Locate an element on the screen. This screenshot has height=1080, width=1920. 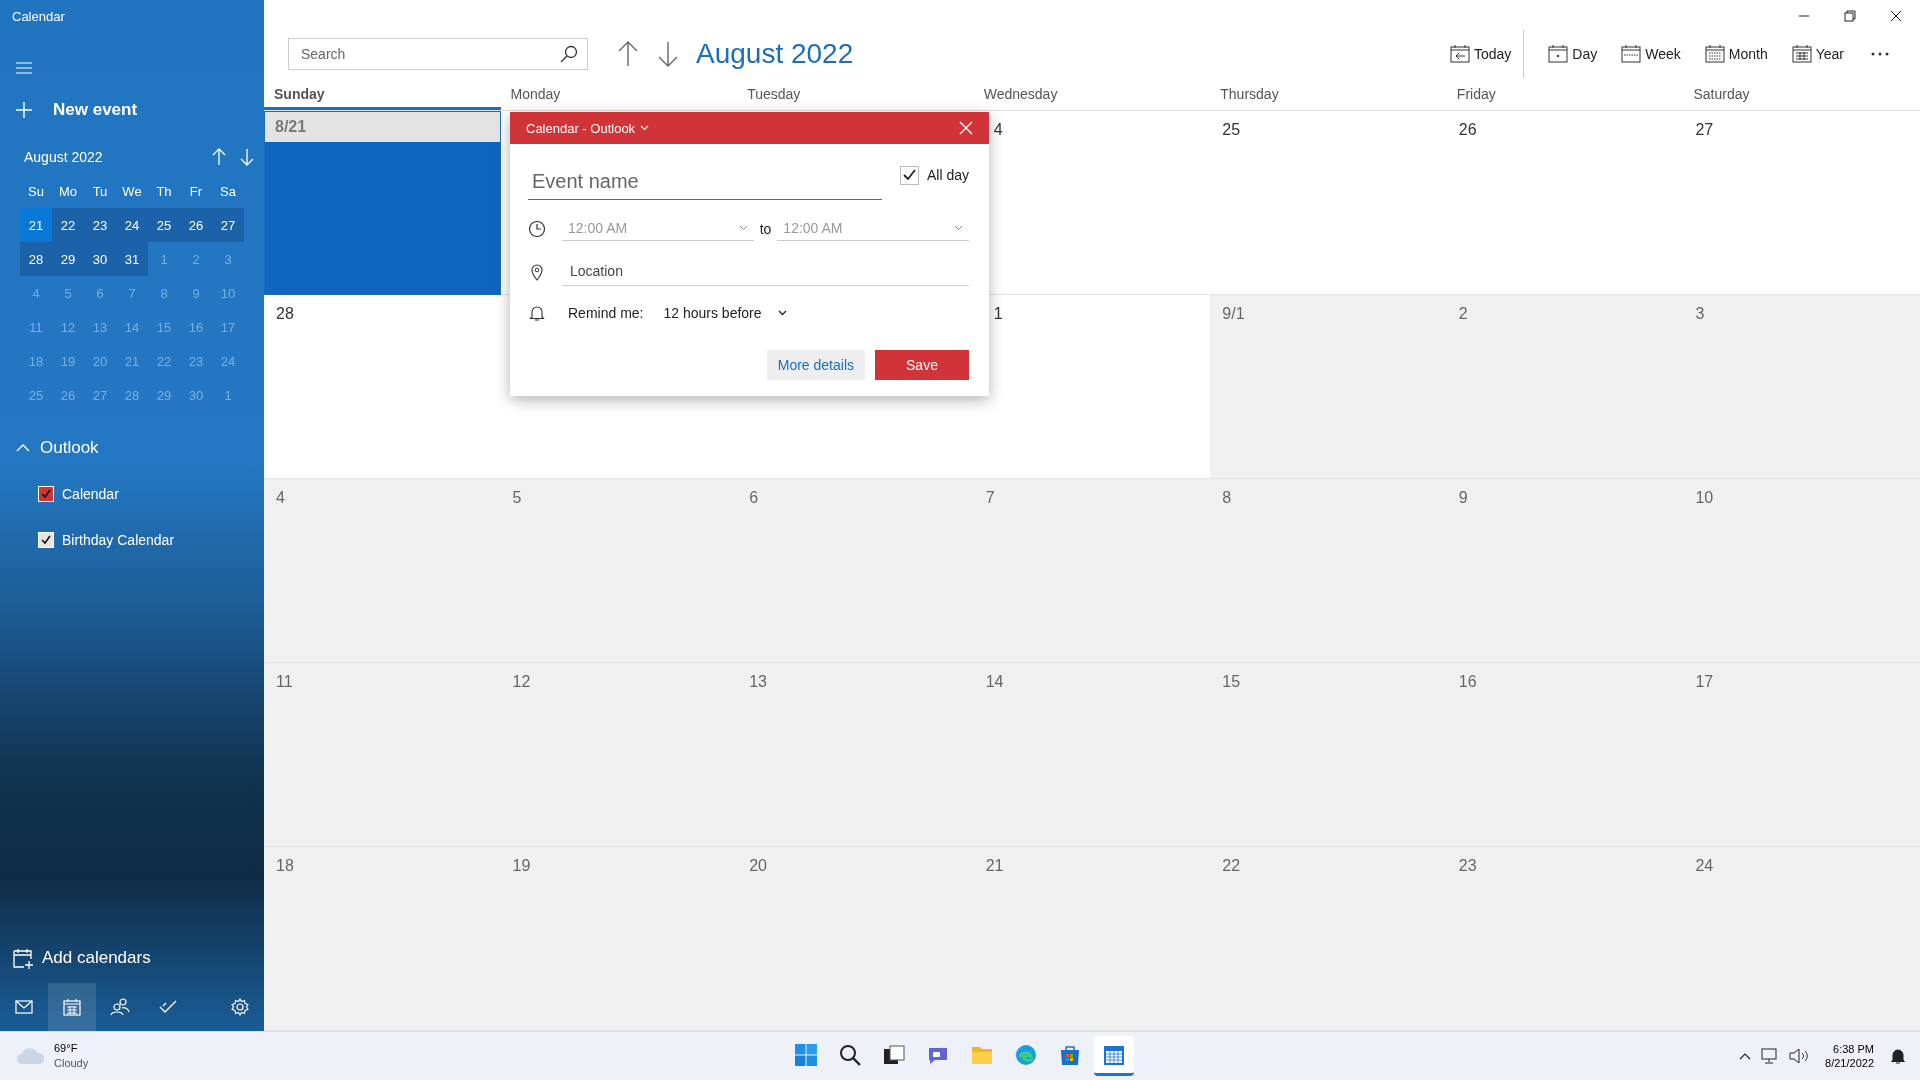
day-cell: 20 is located at coordinates (855, 939).